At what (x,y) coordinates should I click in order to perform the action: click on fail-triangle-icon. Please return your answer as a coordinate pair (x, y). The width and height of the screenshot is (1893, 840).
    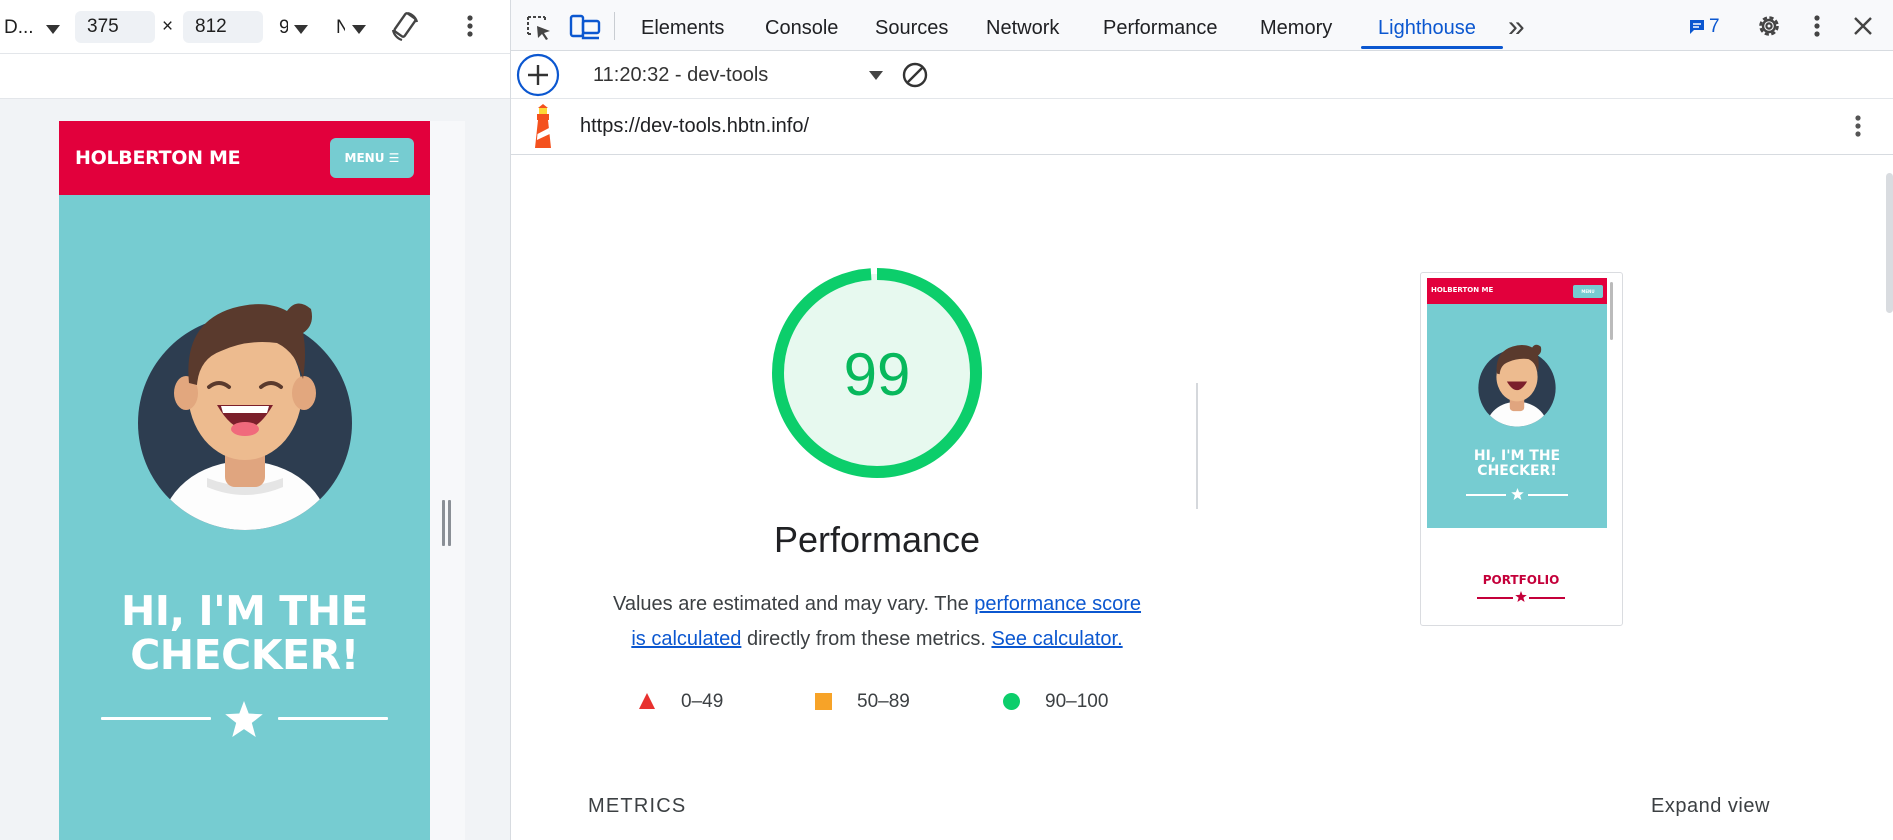
    Looking at the image, I should click on (647, 701).